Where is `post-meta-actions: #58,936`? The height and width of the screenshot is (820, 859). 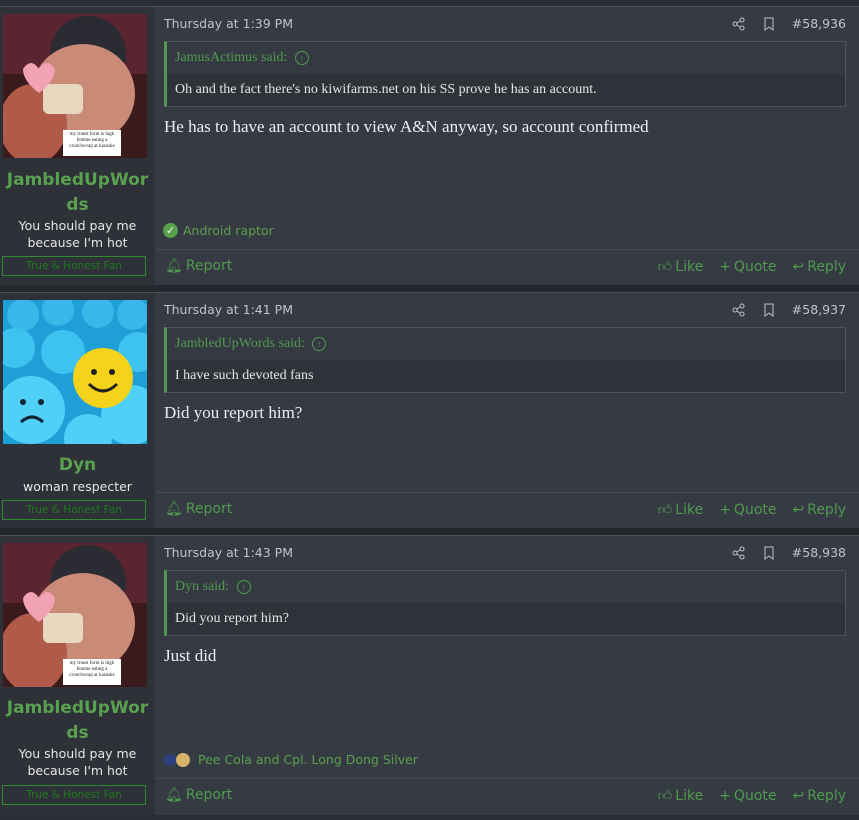 post-meta-actions: #58,936 is located at coordinates (789, 23).